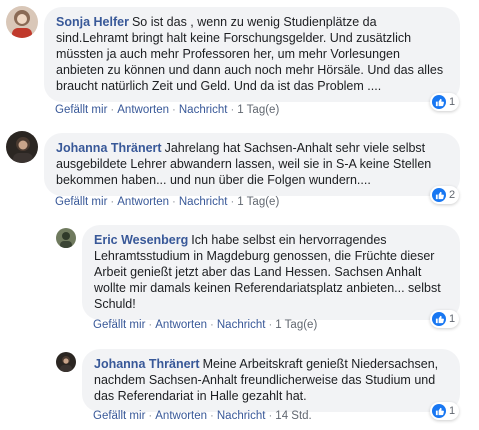 The image size is (479, 430). I want to click on comment-actions: Gefällt mir · Antworten · Nachricht · 14 Std., so click(202, 416).